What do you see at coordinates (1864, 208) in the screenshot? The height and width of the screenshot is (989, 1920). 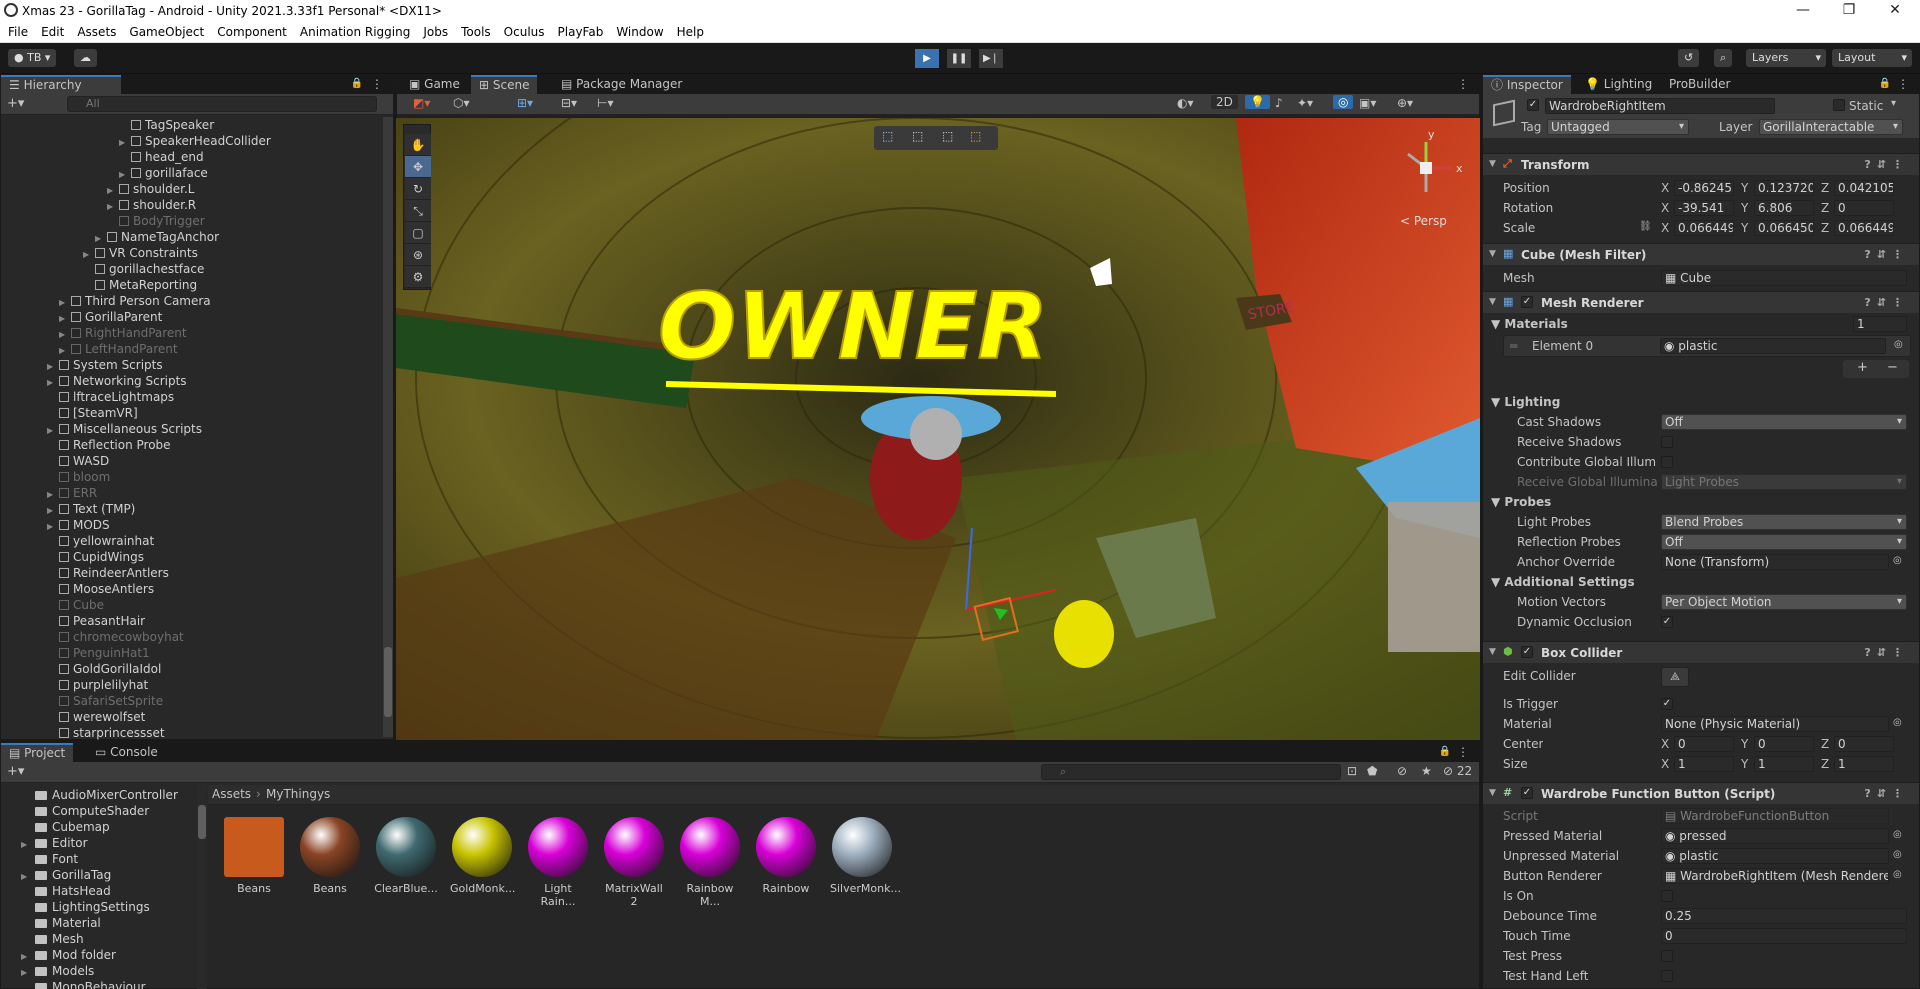 I see `rotation-z-field: 0` at bounding box center [1864, 208].